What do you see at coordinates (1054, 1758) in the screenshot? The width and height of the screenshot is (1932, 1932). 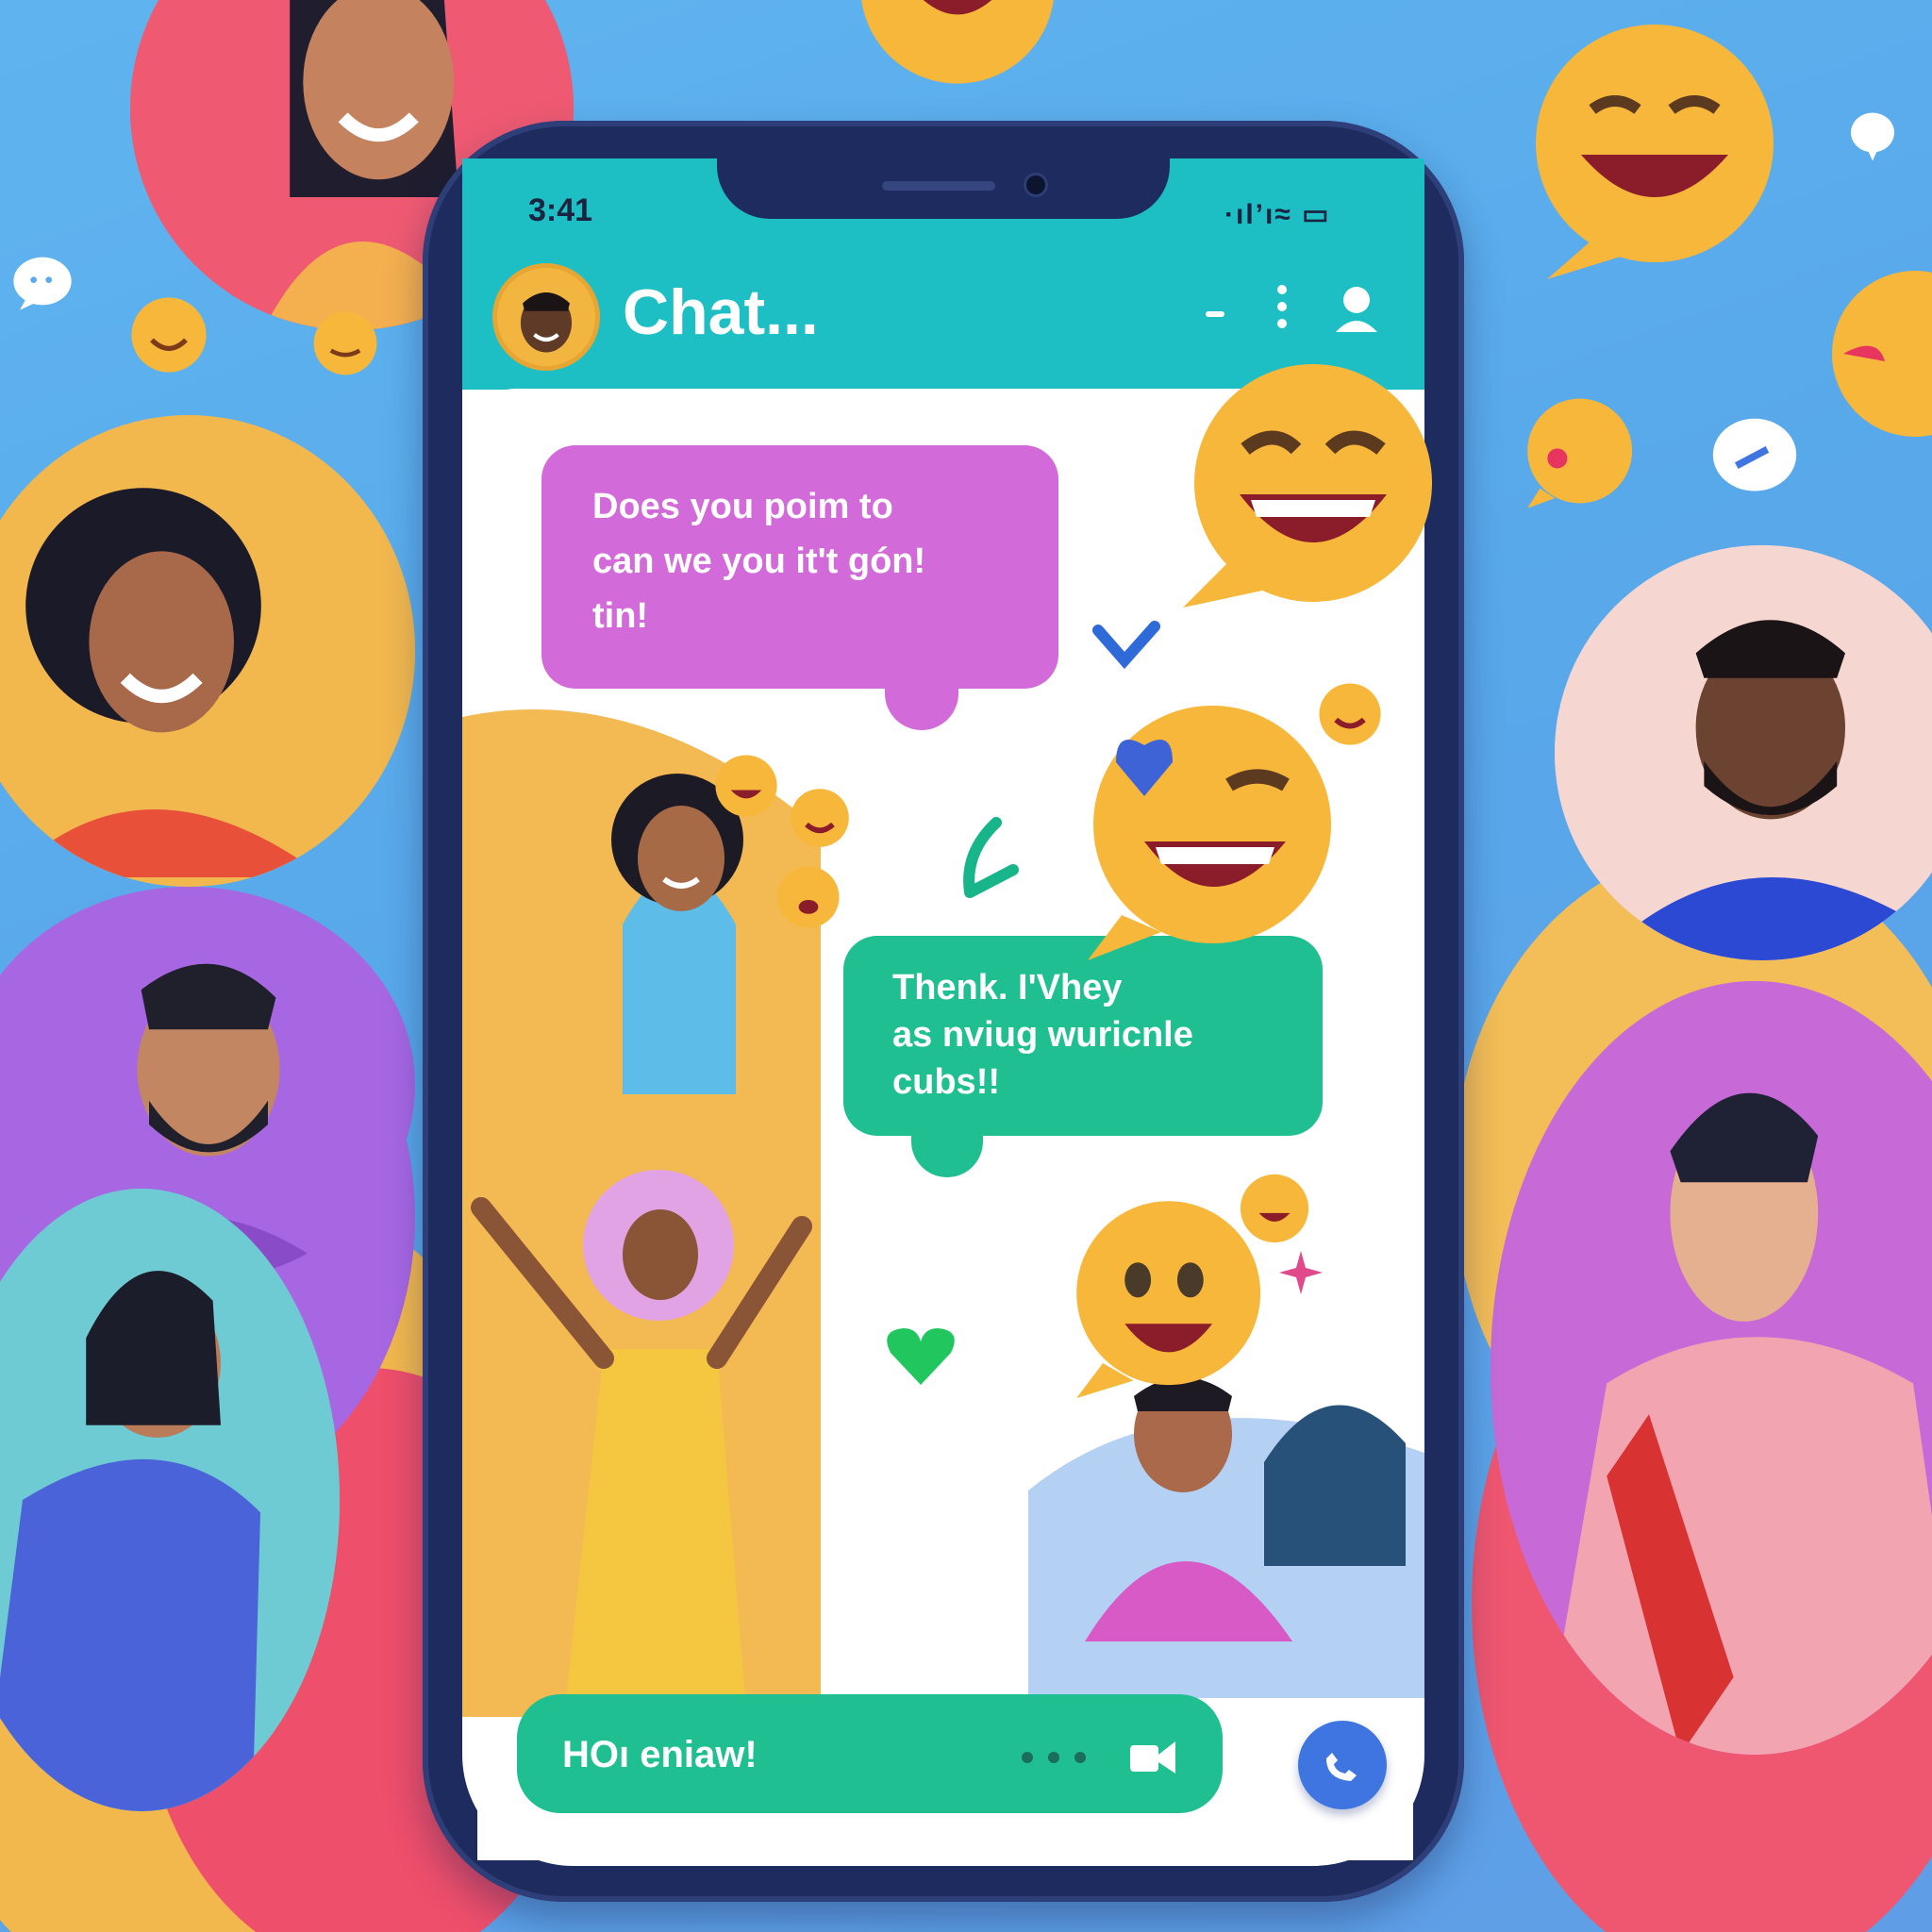 I see `typing-dots-icon` at bounding box center [1054, 1758].